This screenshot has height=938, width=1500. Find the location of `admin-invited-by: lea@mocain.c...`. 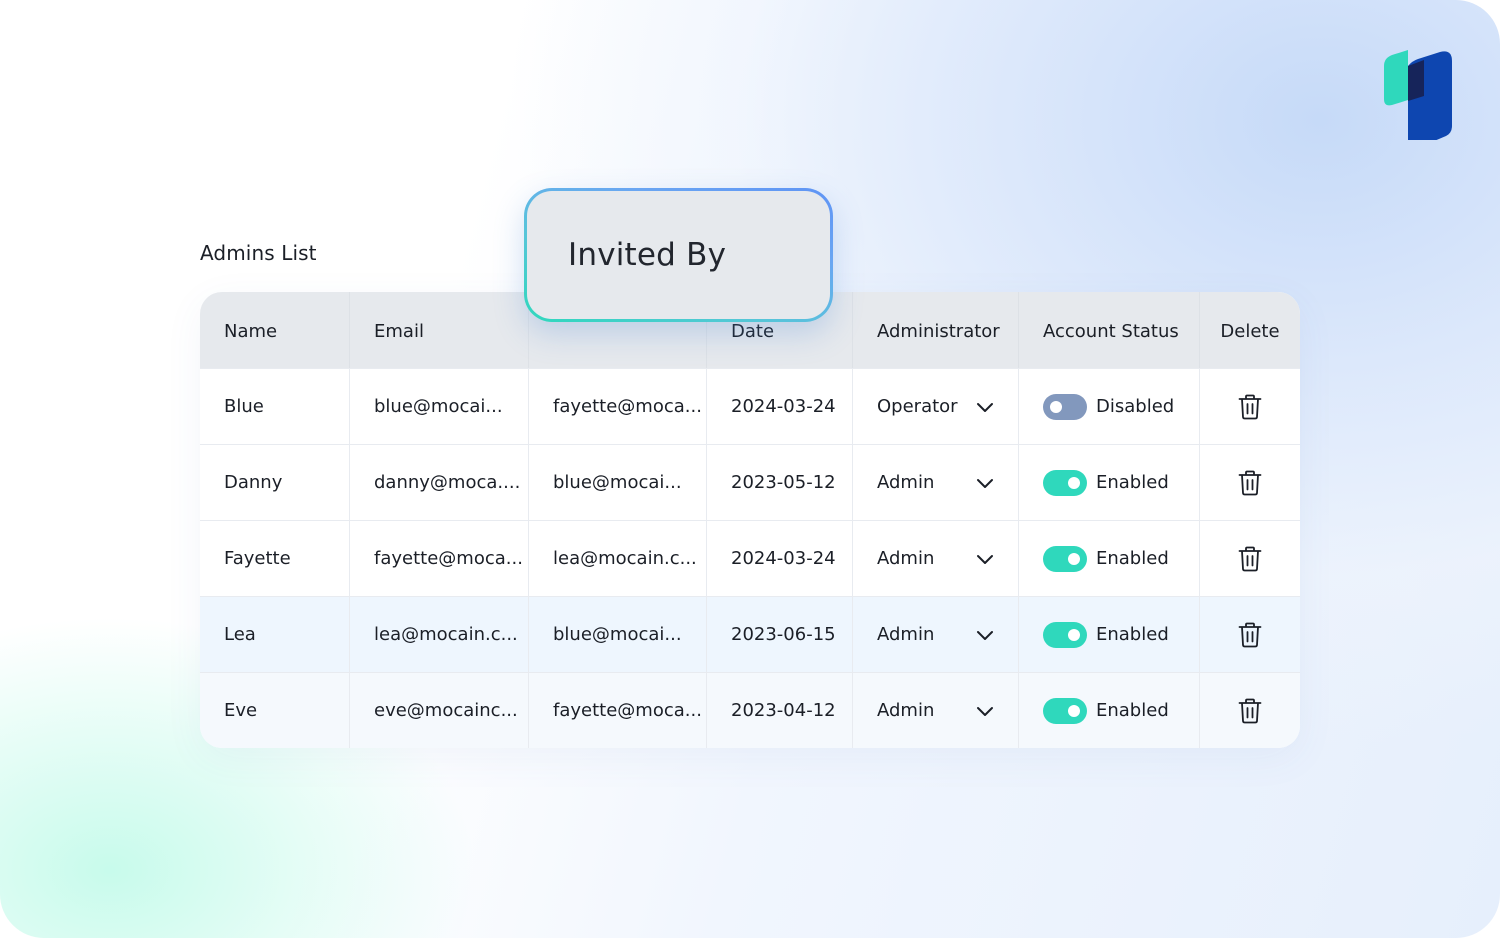

admin-invited-by: lea@mocain.c... is located at coordinates (618, 558).